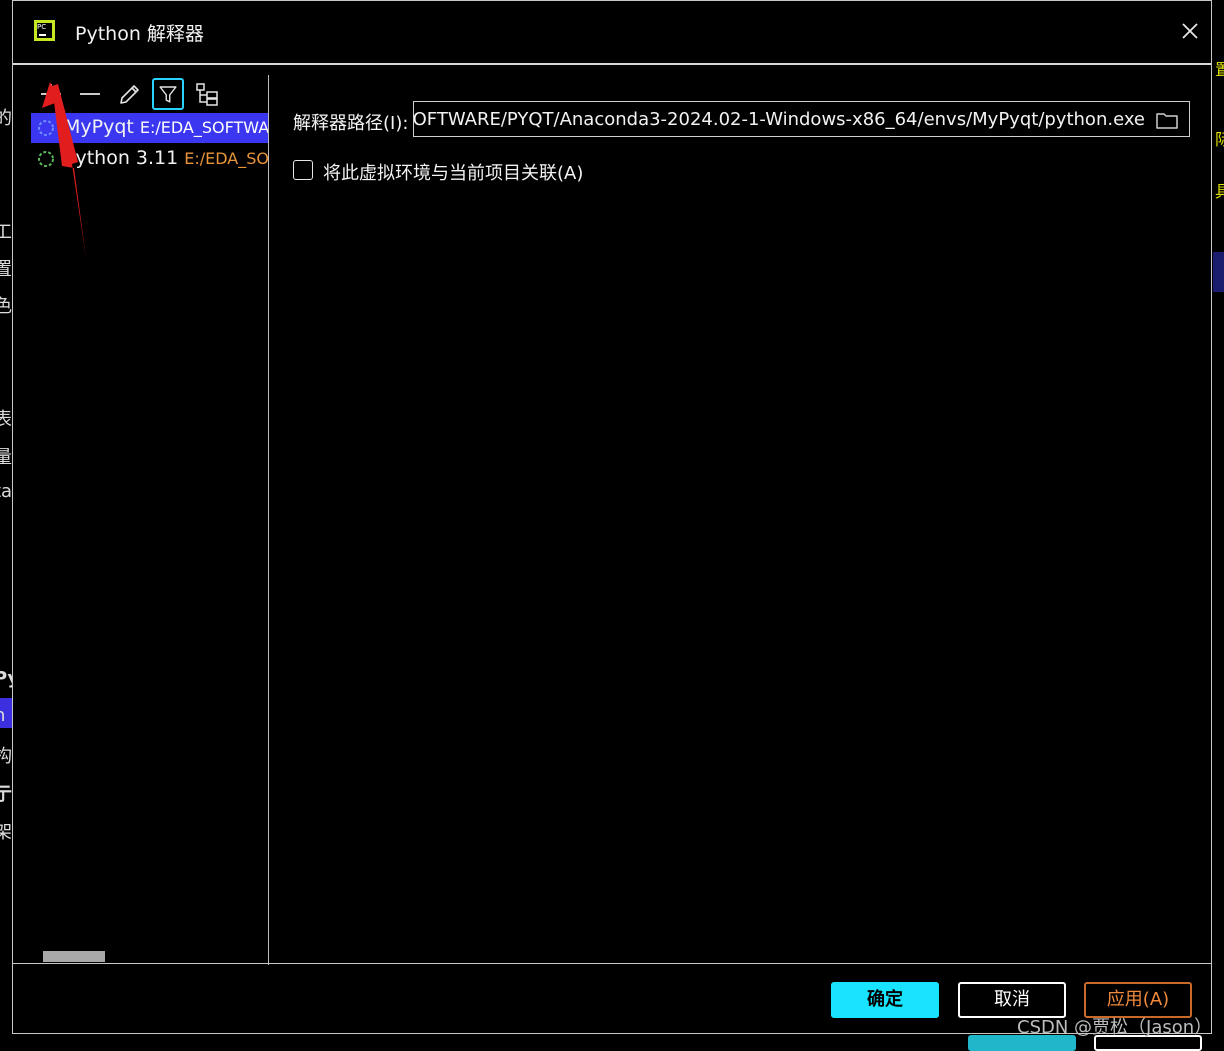 This screenshot has height=1051, width=1224. What do you see at coordinates (6, 522) in the screenshot?
I see `background-window-left: 的 工 置 色 表 量 ta Py n 构 亍 架` at bounding box center [6, 522].